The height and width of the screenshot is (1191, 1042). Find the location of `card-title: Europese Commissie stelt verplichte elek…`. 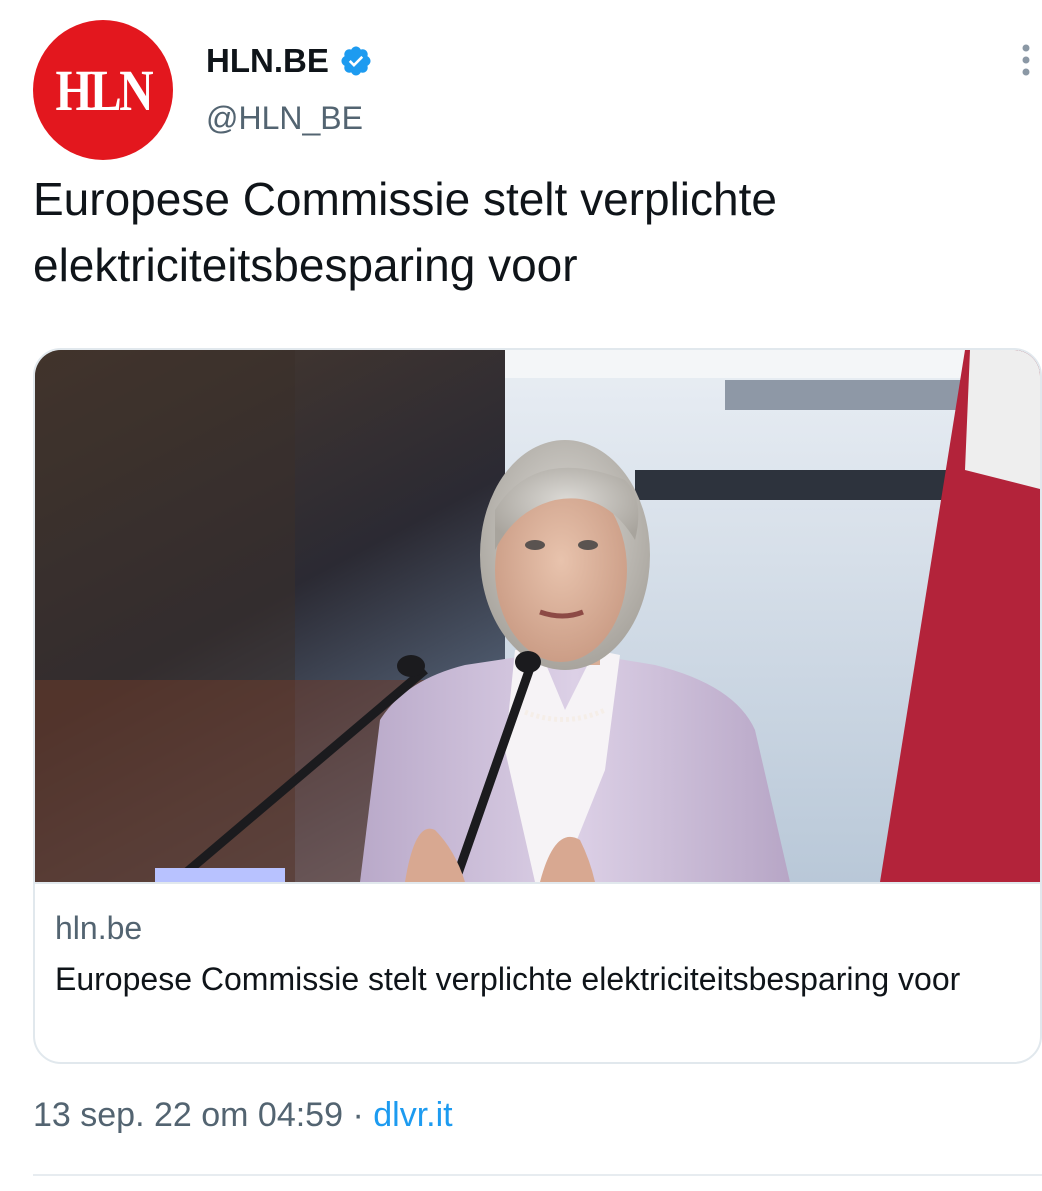

card-title: Europese Commissie stelt verplichte elek… is located at coordinates (508, 979).